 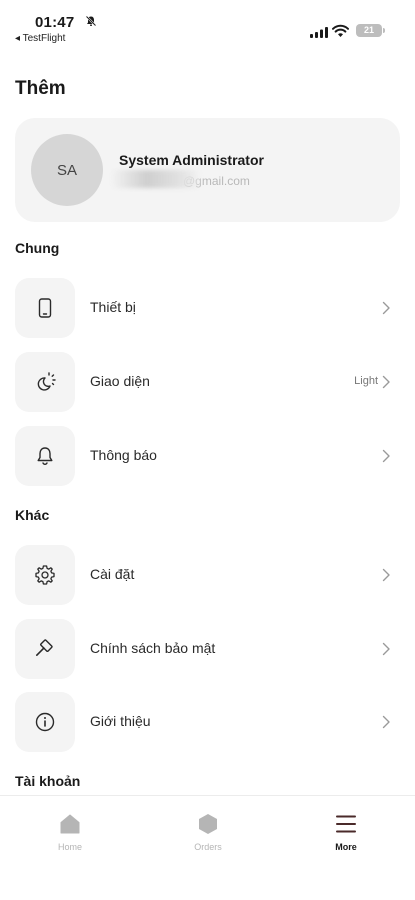 What do you see at coordinates (70, 824) in the screenshot?
I see `home-icon` at bounding box center [70, 824].